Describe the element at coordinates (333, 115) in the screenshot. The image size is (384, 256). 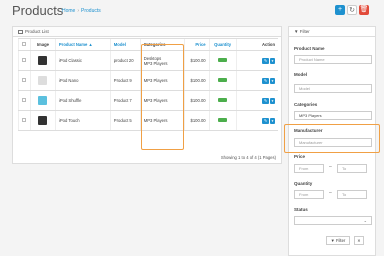
I see `categories-input: MP3 Players` at that location.